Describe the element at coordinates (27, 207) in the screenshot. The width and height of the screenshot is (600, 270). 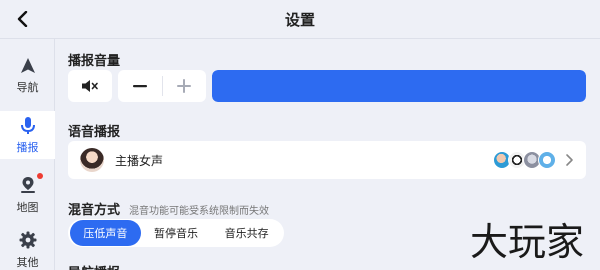
I see `sidebar-item-label: 地图` at that location.